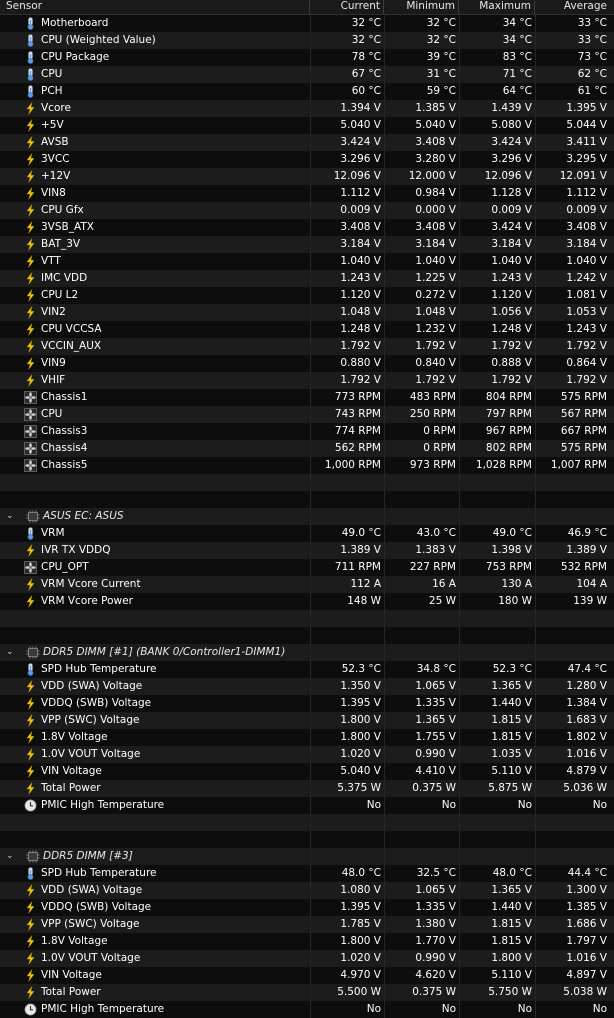 The height and width of the screenshot is (1018, 614). What do you see at coordinates (572, 669) in the screenshot?
I see `average-value: 47.4 °C` at bounding box center [572, 669].